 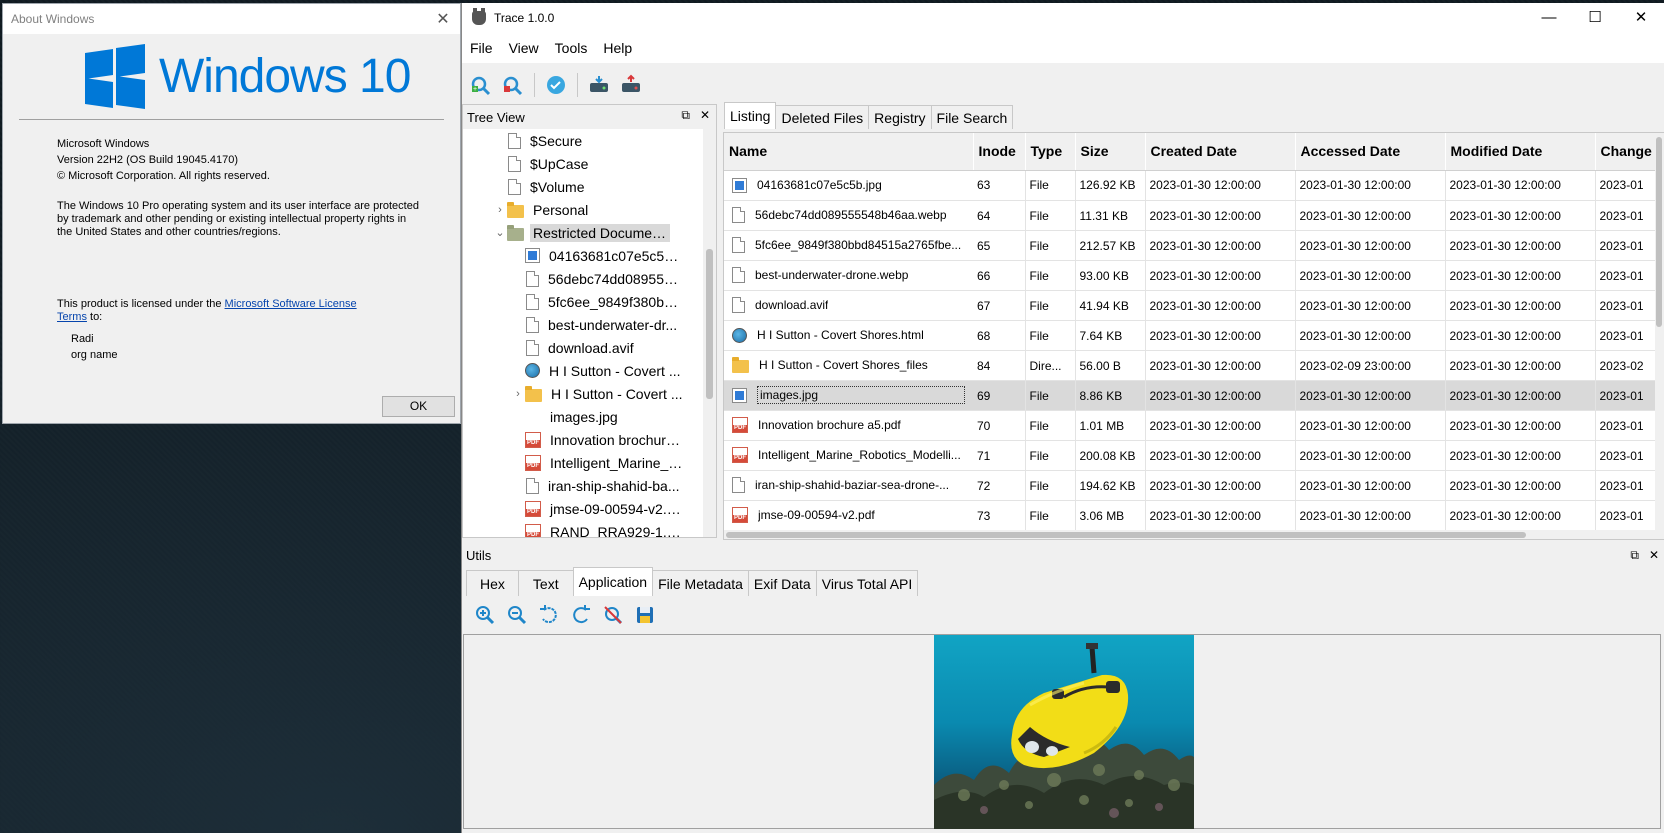 I want to click on remove-evidence-icon, so click(x=513, y=85).